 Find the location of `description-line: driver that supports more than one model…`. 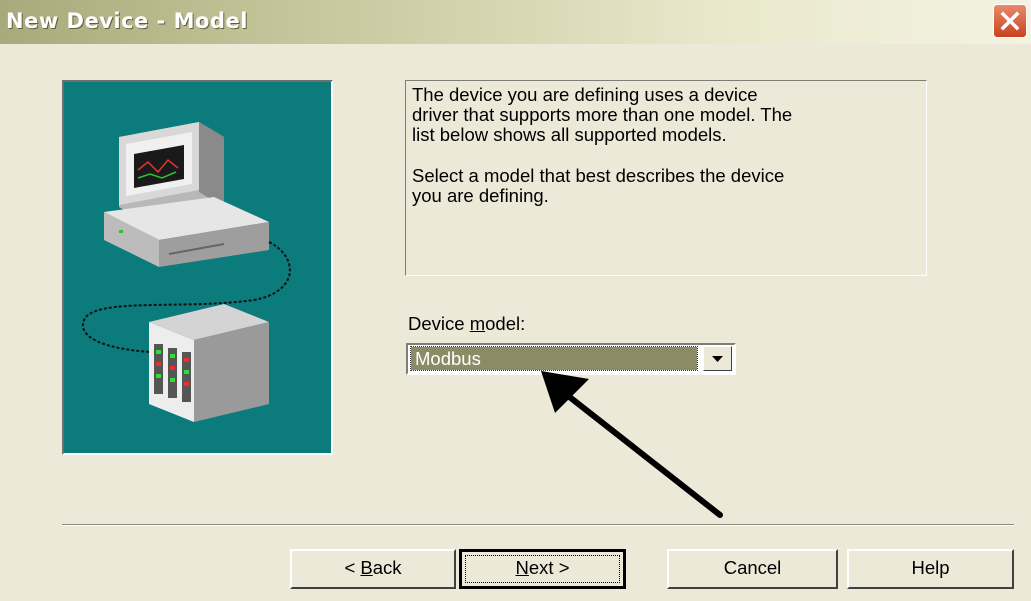

description-line: driver that supports more than one model… is located at coordinates (602, 114).